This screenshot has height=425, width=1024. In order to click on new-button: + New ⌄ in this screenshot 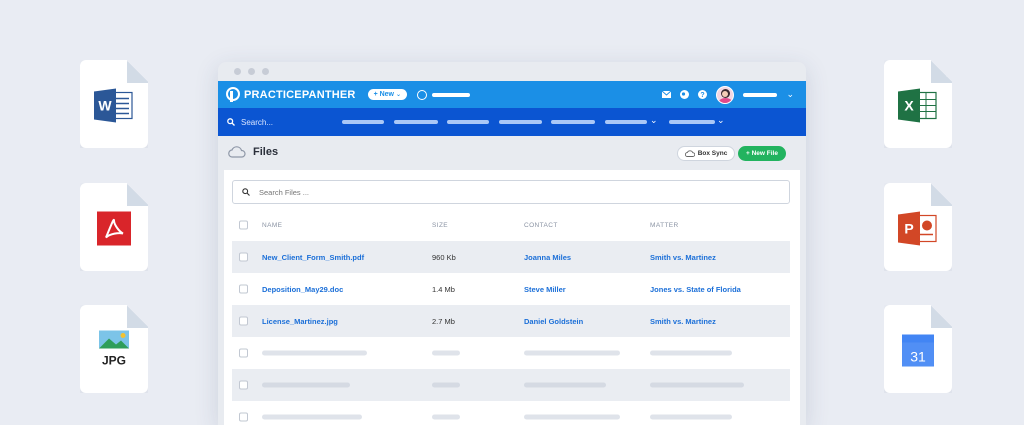, I will do `click(387, 94)`.